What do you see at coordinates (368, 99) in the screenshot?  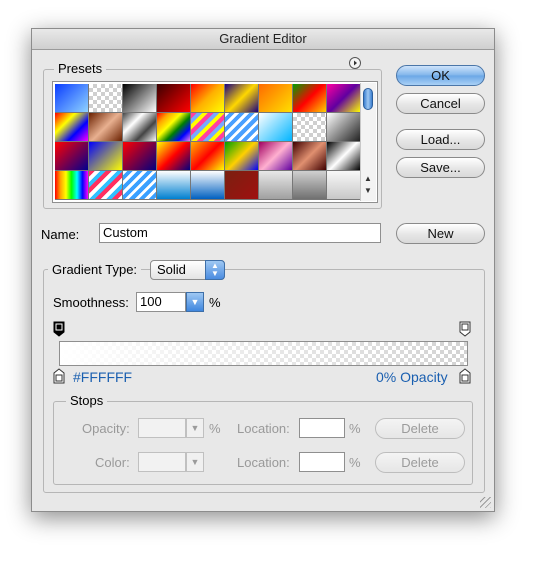 I see `scrollbar-thumb` at bounding box center [368, 99].